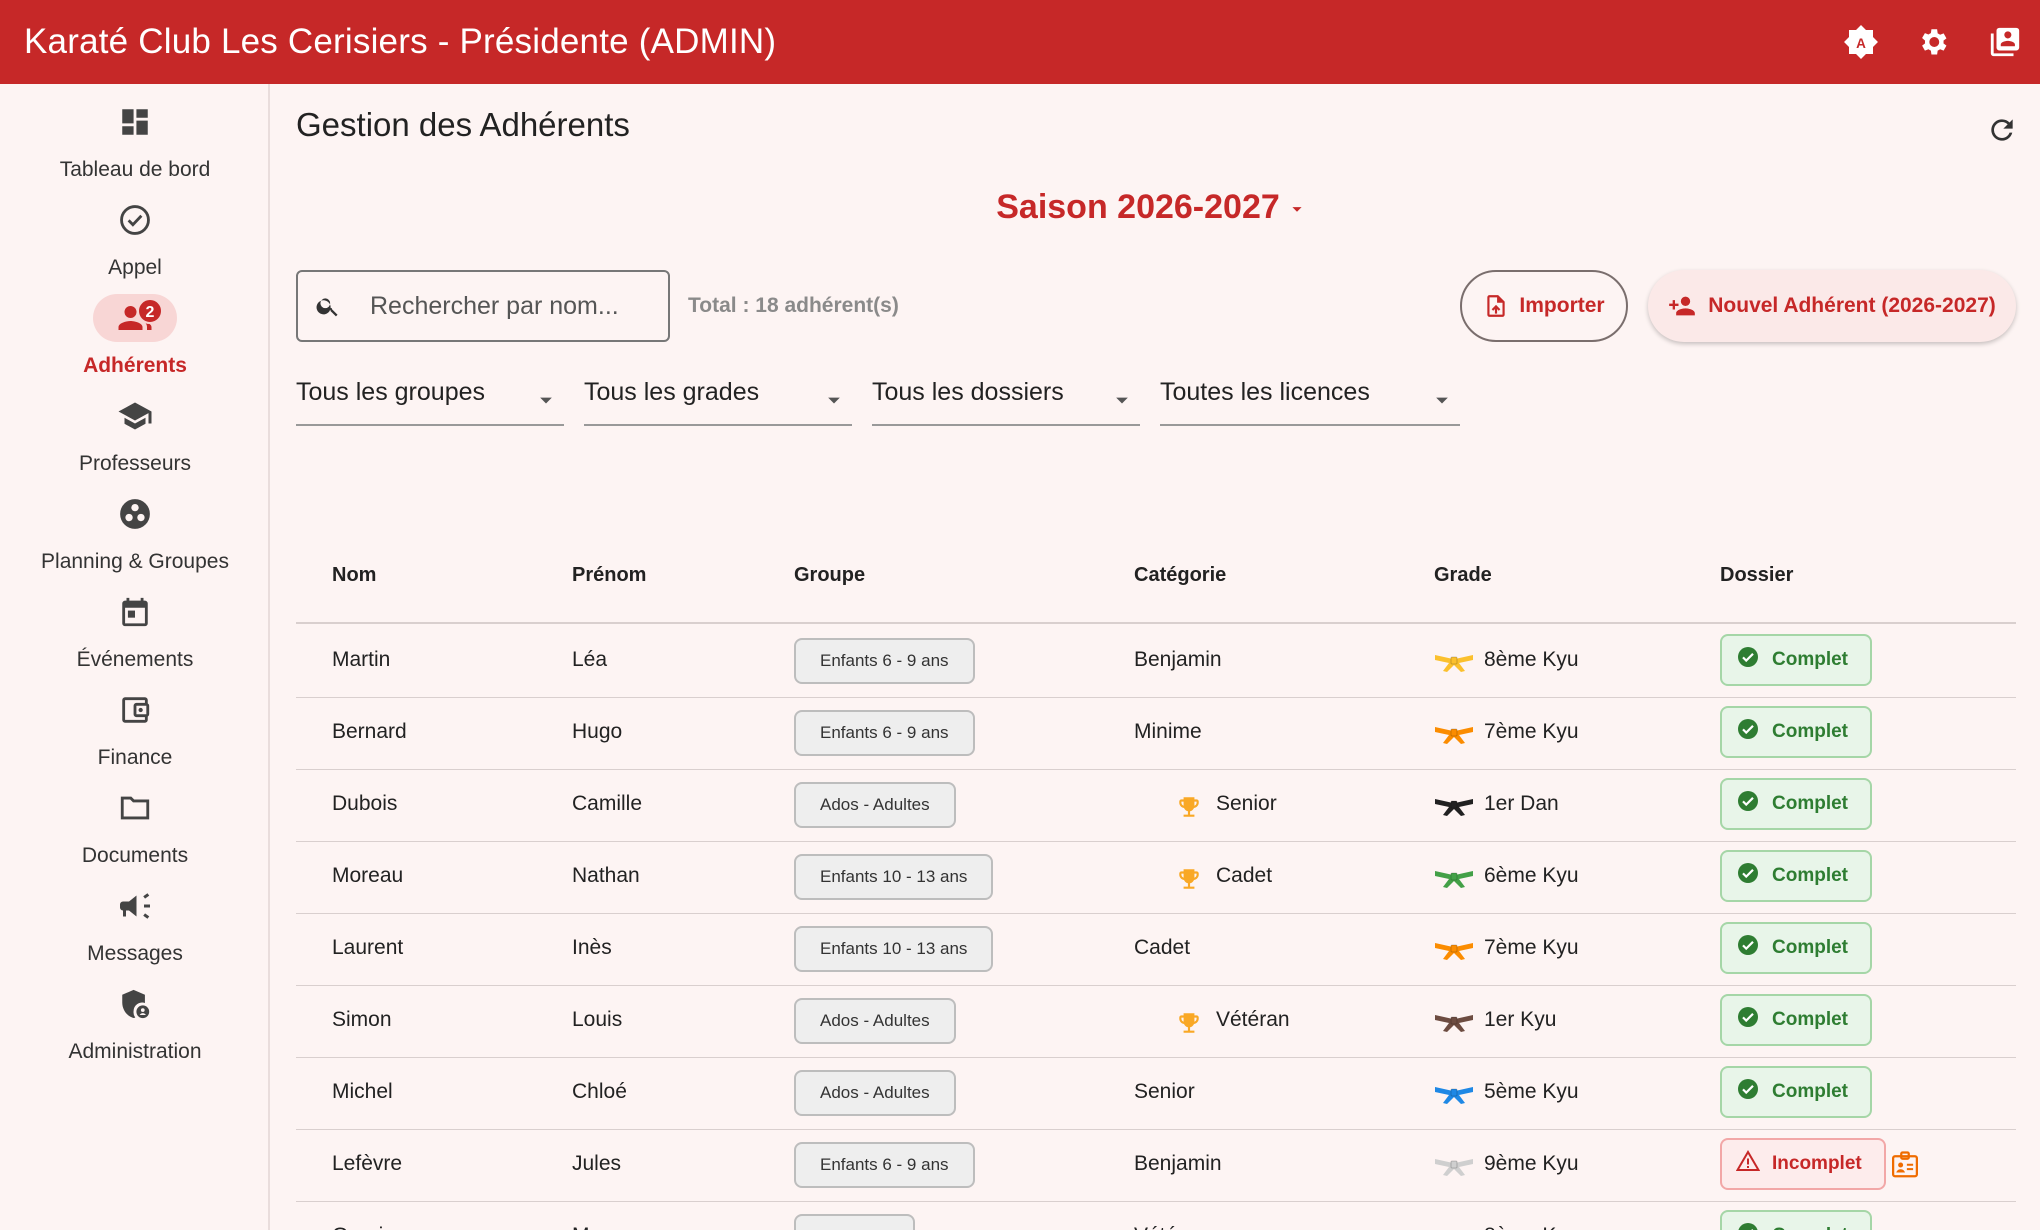 The width and height of the screenshot is (2040, 1230). Describe the element at coordinates (1531, 1163) in the screenshot. I see `cell-grade: 9ème Kyu` at that location.